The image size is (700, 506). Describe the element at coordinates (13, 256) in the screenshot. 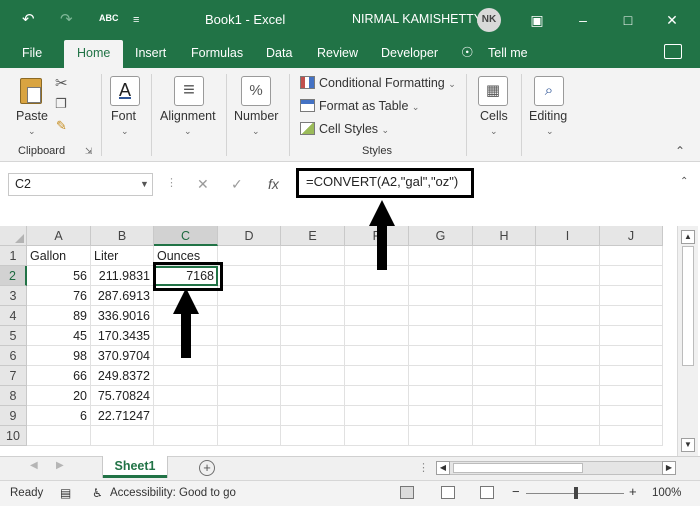

I see `row-header-1: 1` at that location.